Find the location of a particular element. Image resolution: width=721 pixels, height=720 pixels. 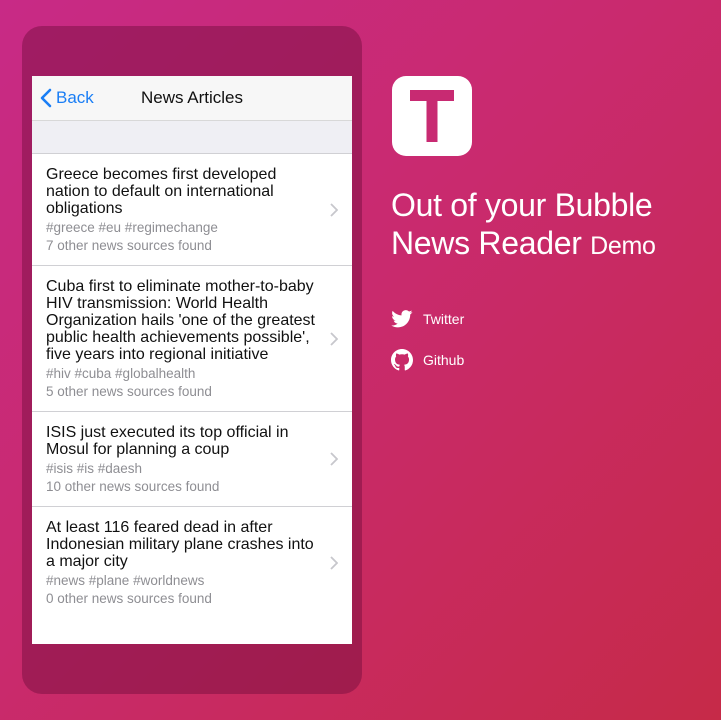

headline-line-2: News Reader Demo is located at coordinates (523, 244).